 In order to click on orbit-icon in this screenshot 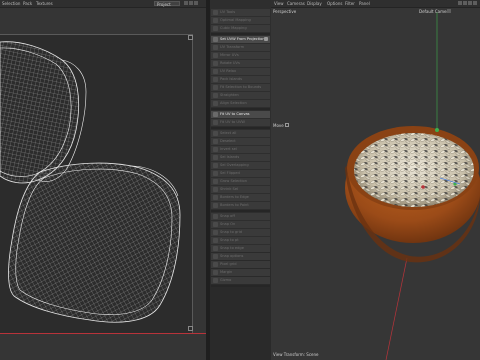, I will do `click(470, 3)`.